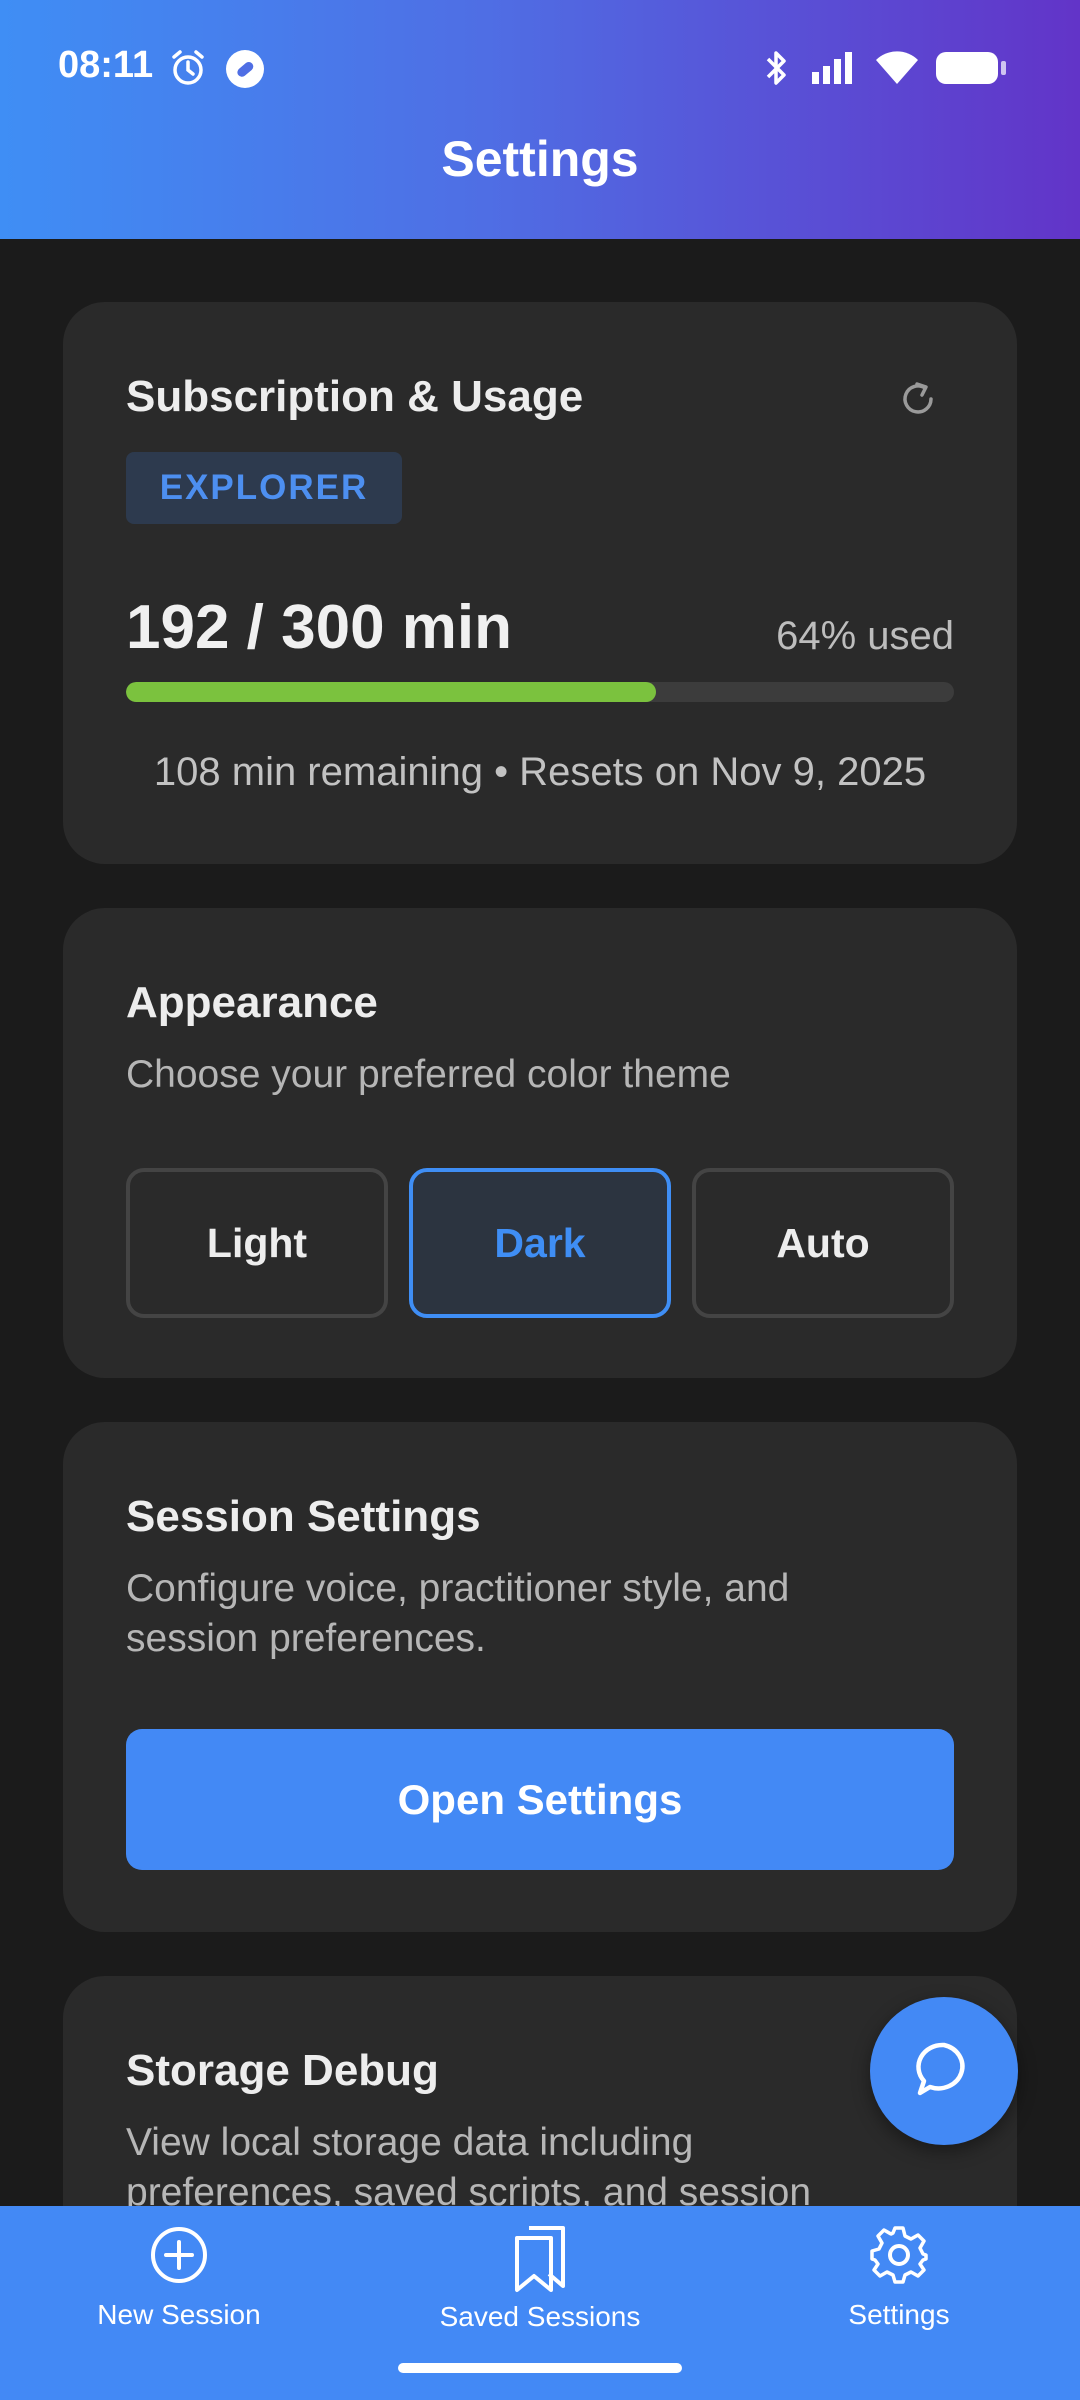 The height and width of the screenshot is (2400, 1080). Describe the element at coordinates (540, 1799) in the screenshot. I see `open-settings-button: Open Settings` at that location.